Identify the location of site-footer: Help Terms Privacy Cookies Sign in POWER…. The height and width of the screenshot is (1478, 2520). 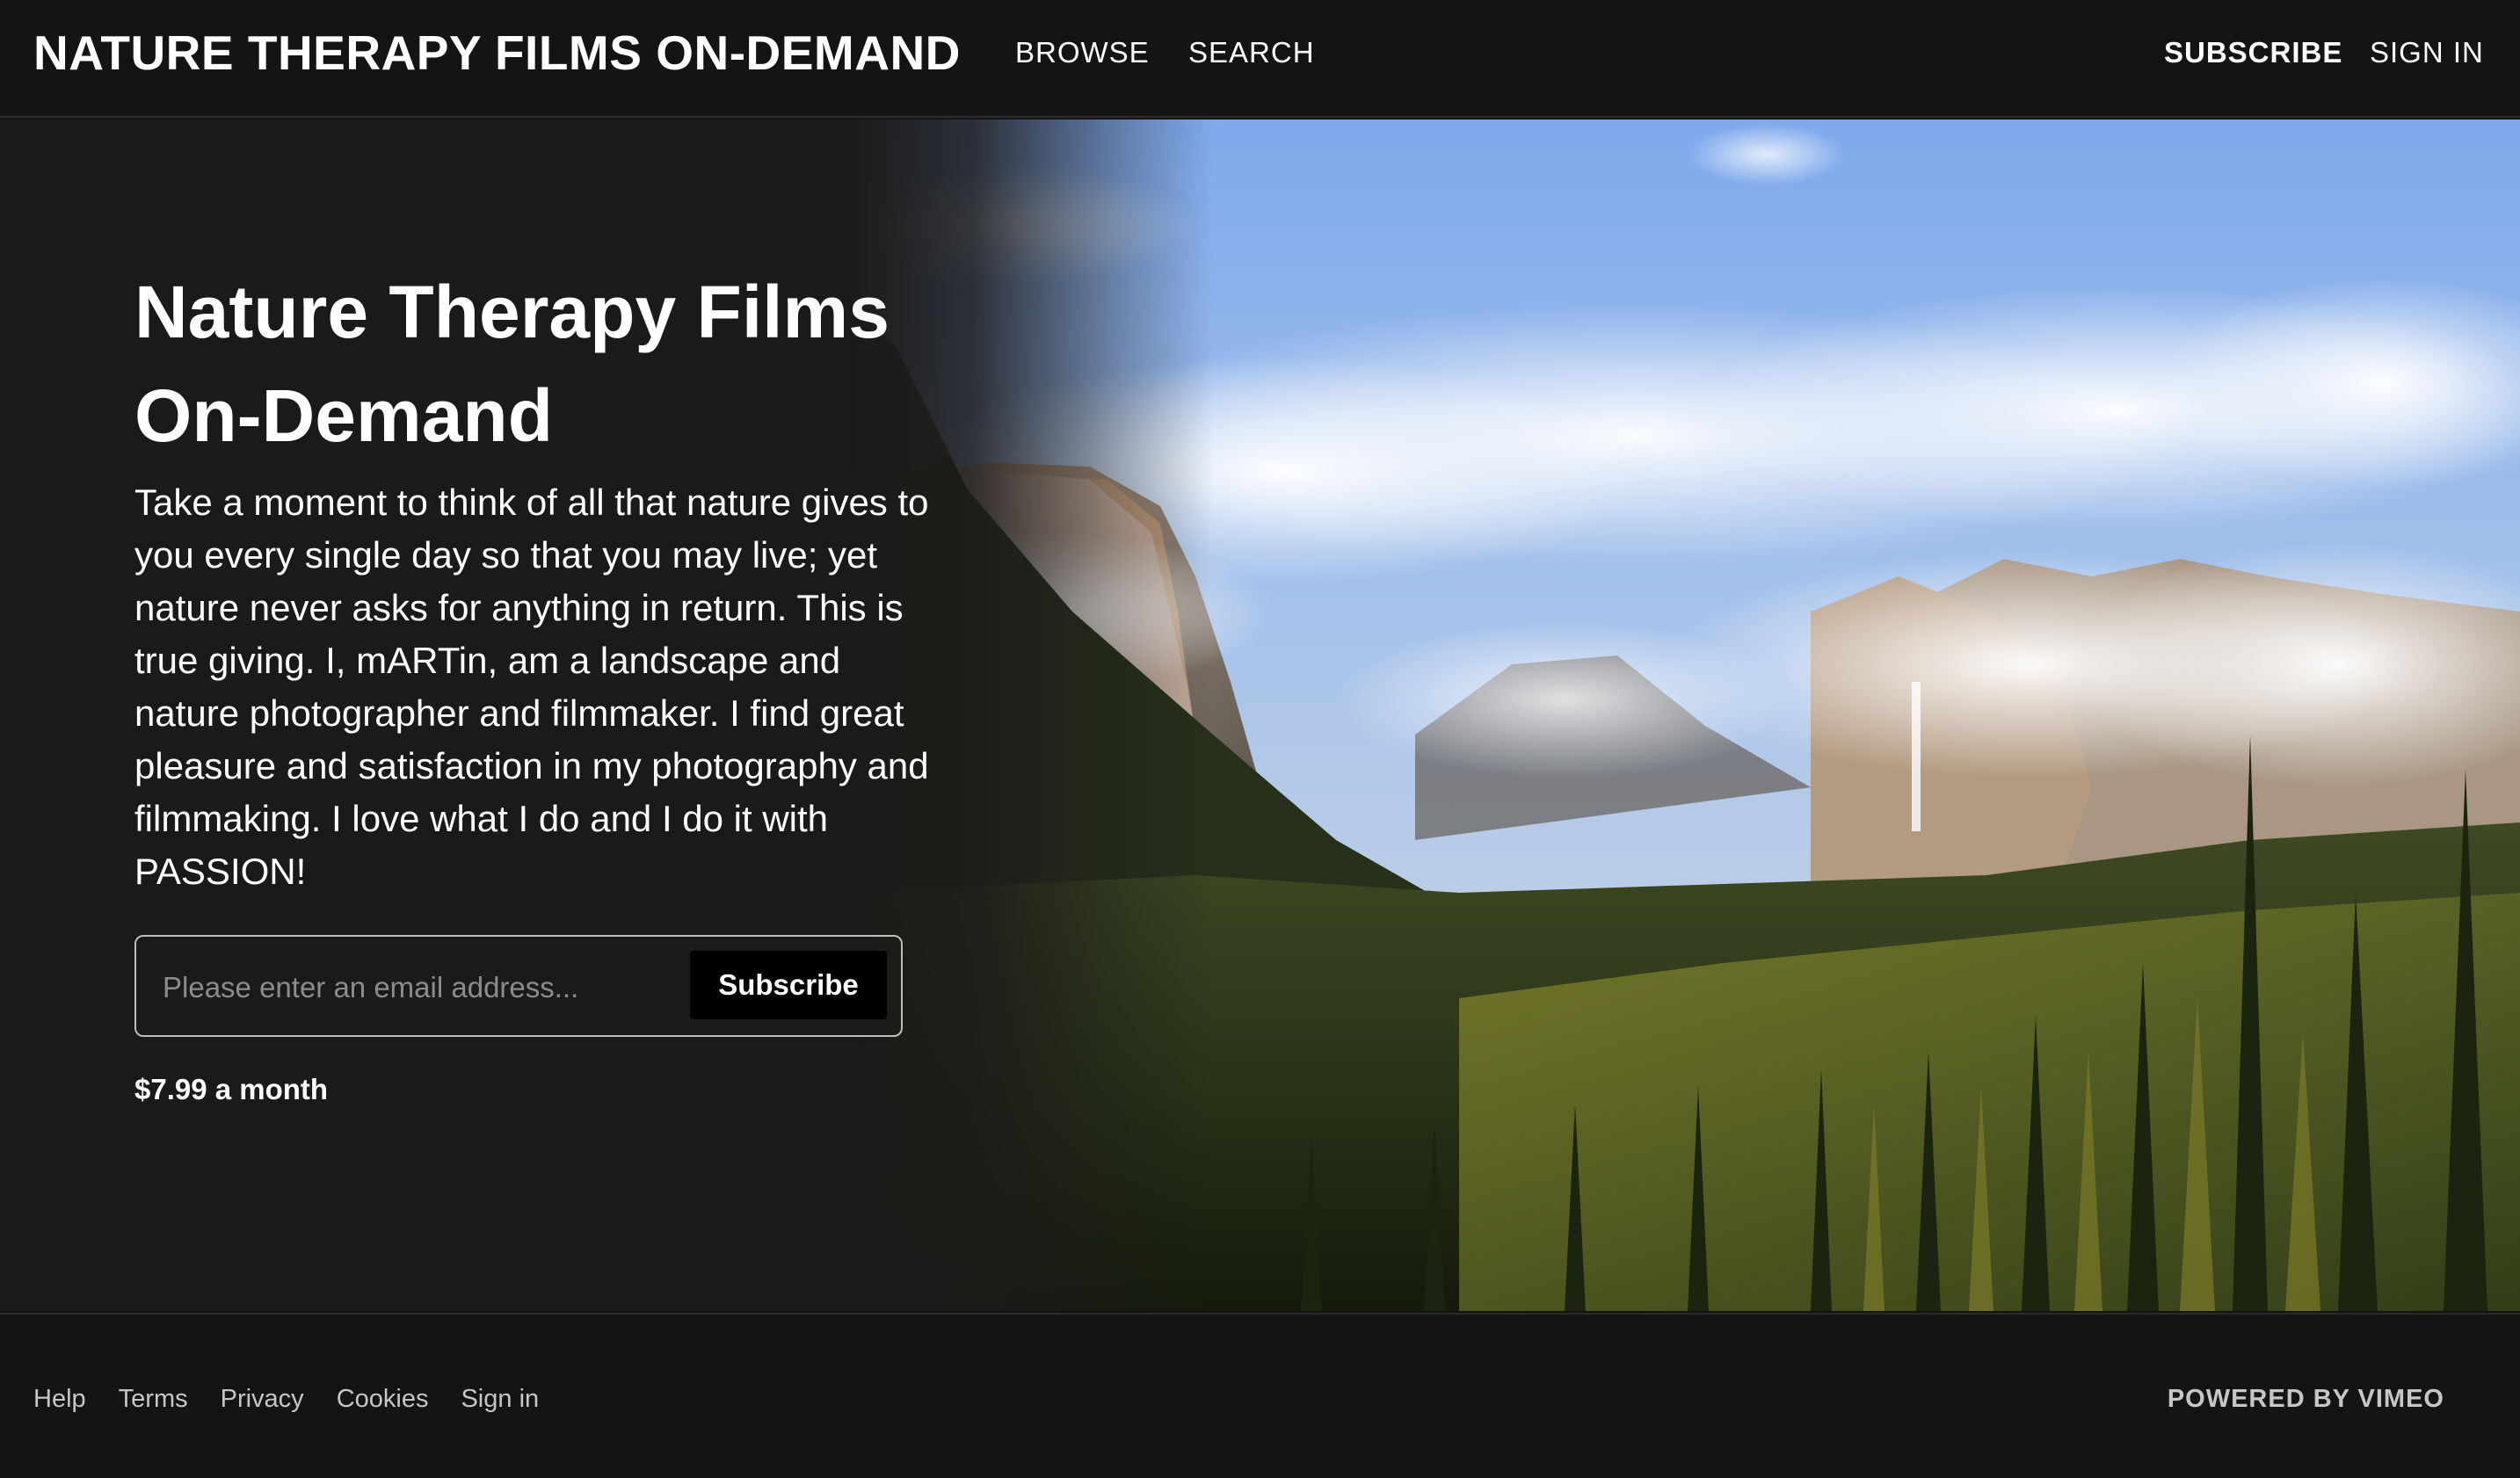
(1260, 1395).